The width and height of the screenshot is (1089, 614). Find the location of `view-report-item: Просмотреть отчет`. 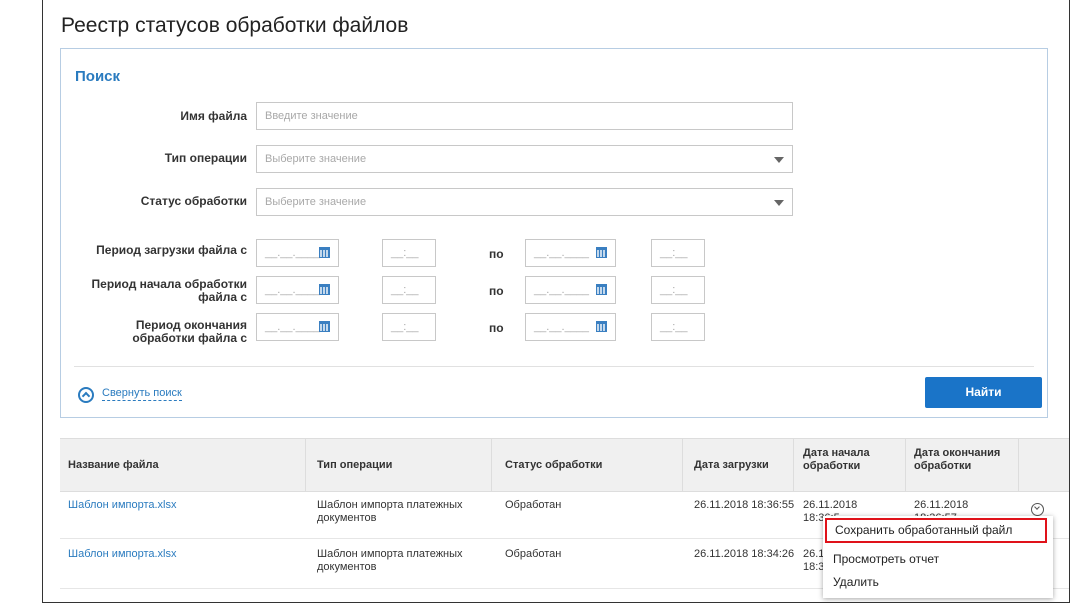

view-report-item: Просмотреть отчет is located at coordinates (938, 559).